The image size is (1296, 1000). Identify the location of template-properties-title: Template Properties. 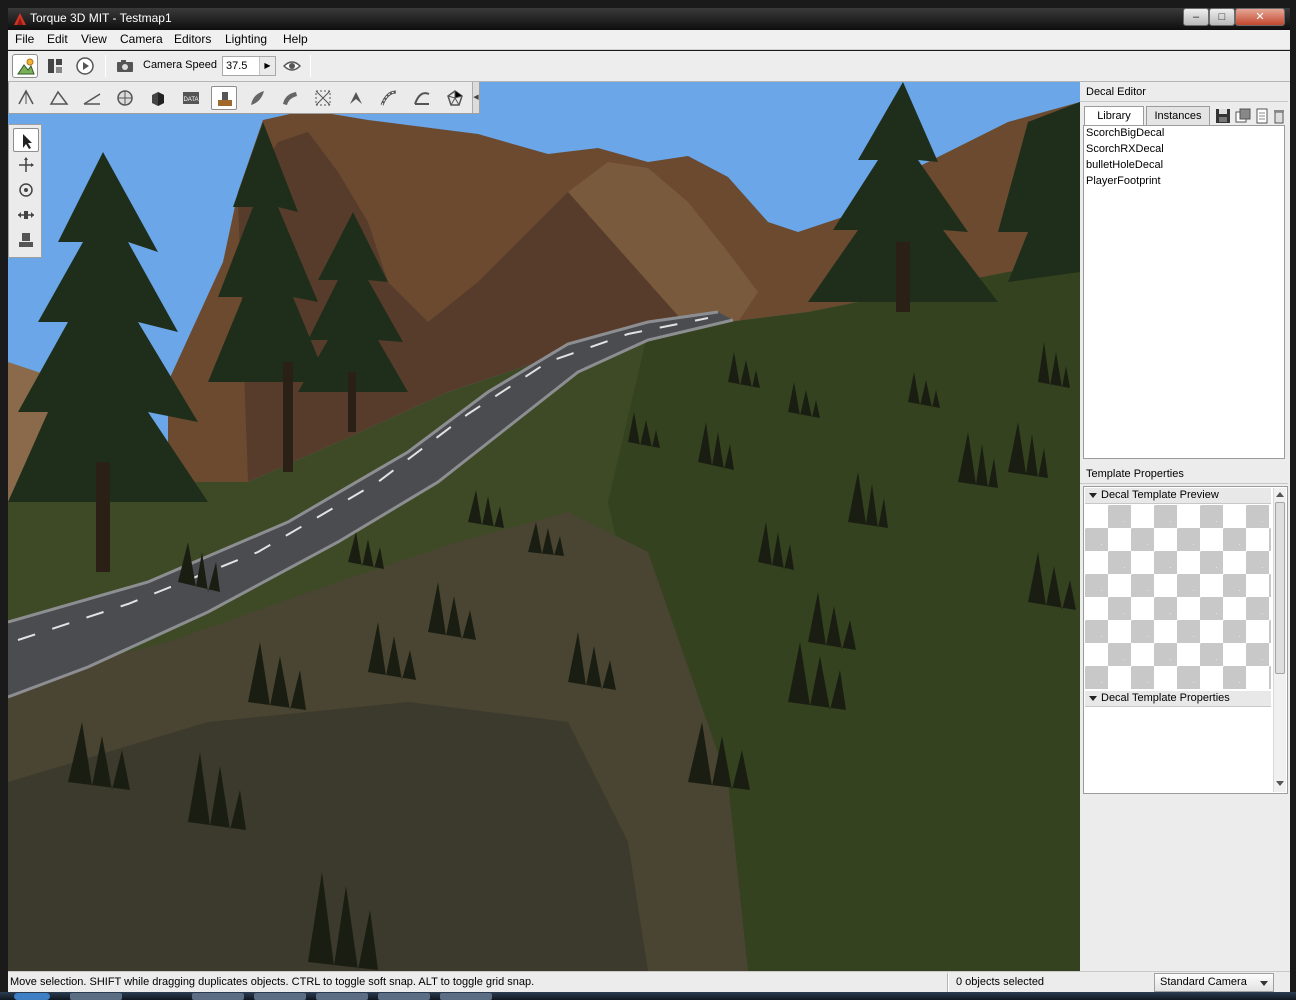
(1184, 474).